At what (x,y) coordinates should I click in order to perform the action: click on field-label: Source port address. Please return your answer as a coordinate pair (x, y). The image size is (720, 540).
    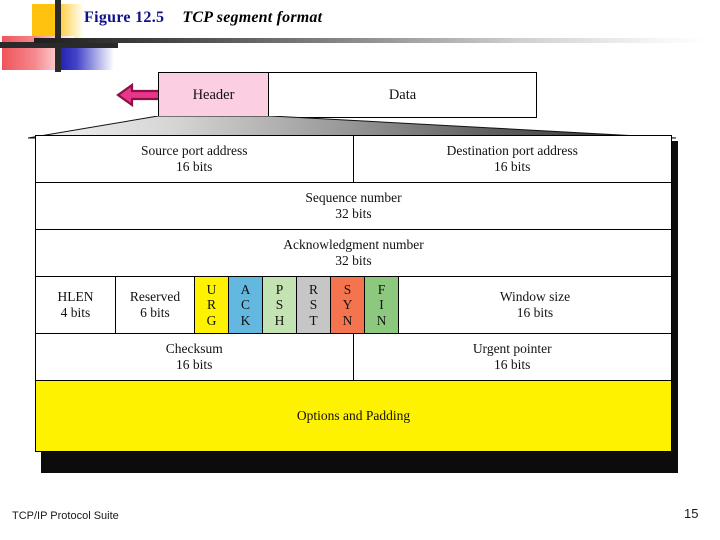
    Looking at the image, I should click on (194, 150).